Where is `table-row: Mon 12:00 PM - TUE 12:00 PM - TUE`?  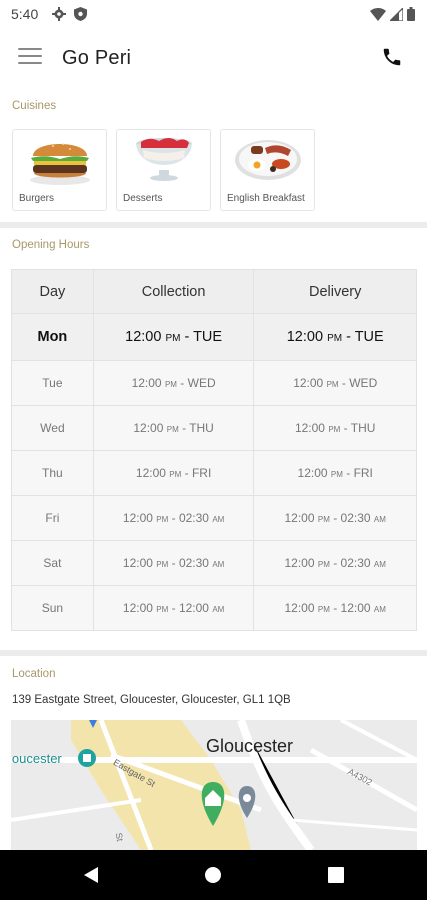
table-row: Mon 12:00 PM - TUE 12:00 PM - TUE is located at coordinates (214, 337).